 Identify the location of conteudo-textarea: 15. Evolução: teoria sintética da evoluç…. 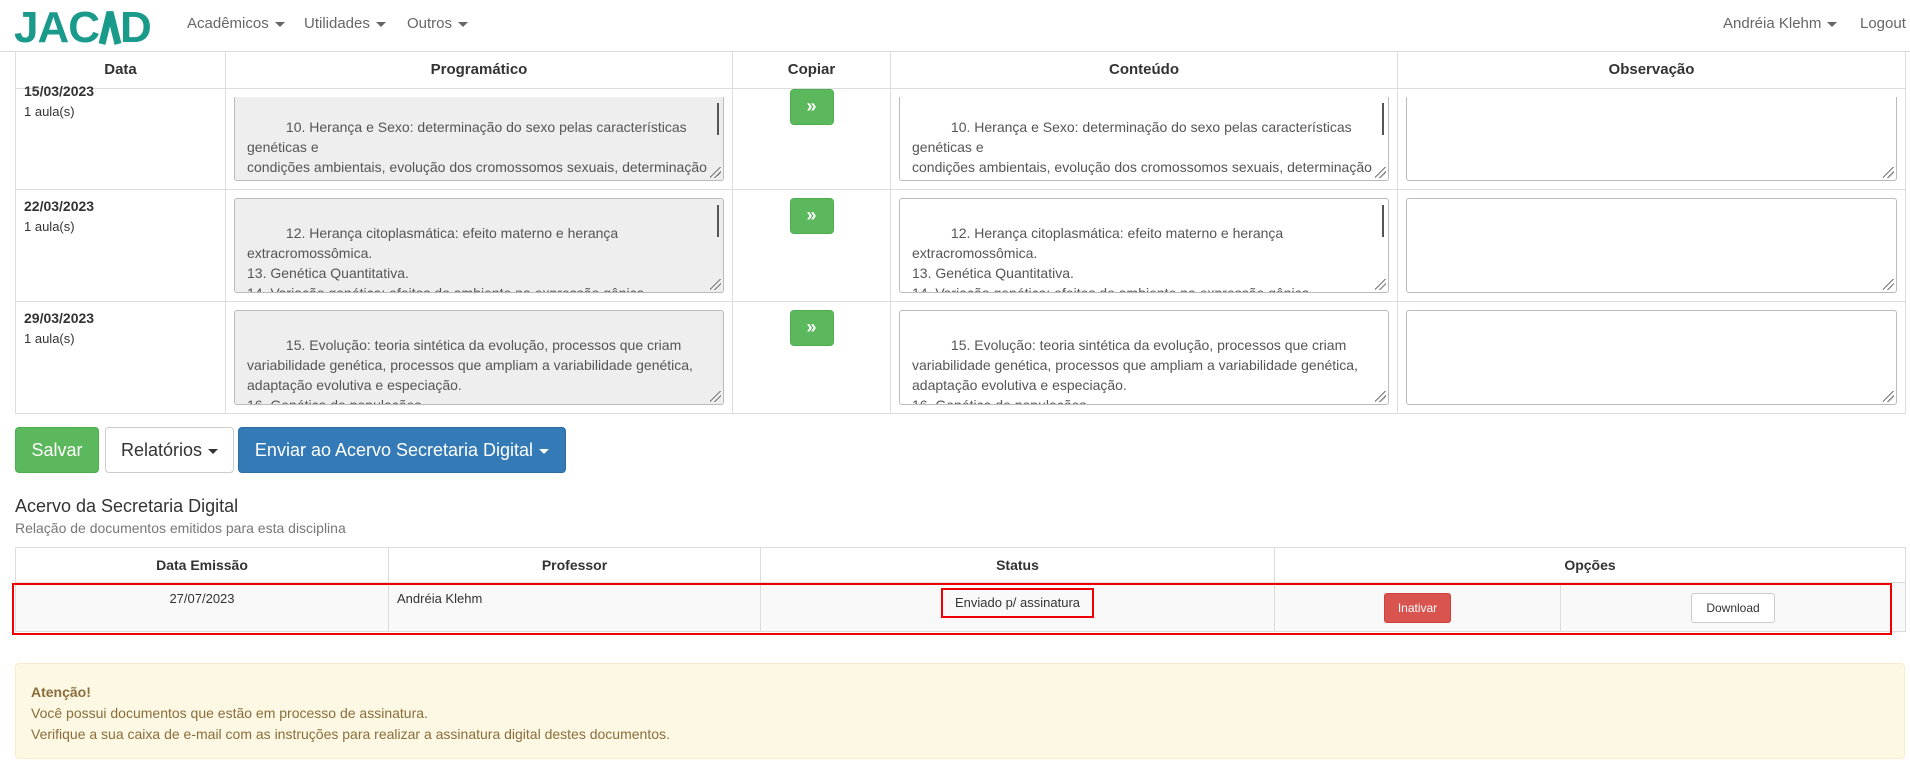
(1144, 357).